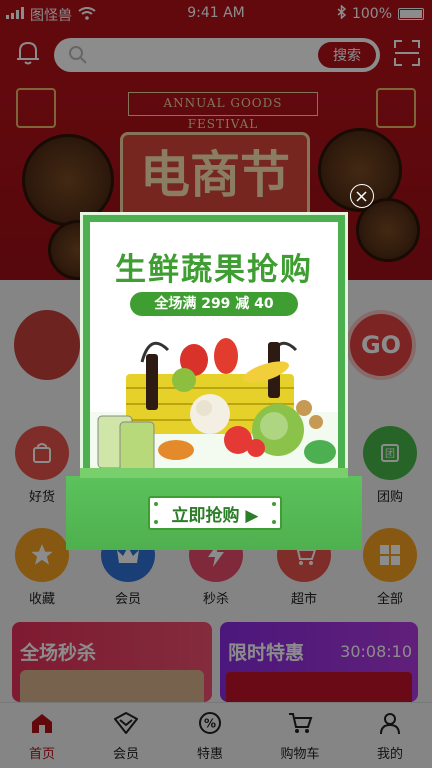 The width and height of the screenshot is (432, 768). Describe the element at coordinates (214, 304) in the screenshot. I see `popup-subtitle: 全场满 299 减 40` at that location.